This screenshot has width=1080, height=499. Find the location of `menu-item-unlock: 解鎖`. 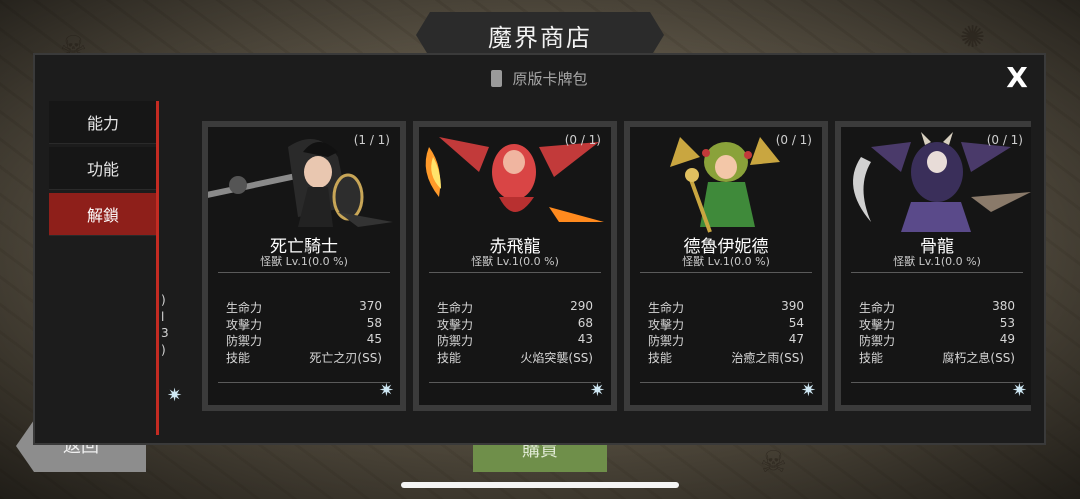

menu-item-unlock: 解鎖 is located at coordinates (103, 214).